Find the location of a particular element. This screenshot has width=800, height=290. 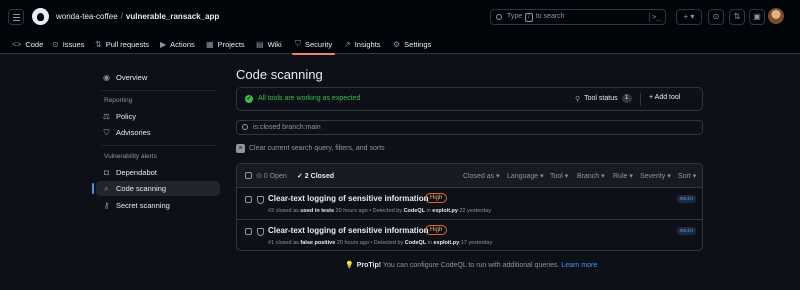

issues-icon: ⊙ is located at coordinates (716, 17).